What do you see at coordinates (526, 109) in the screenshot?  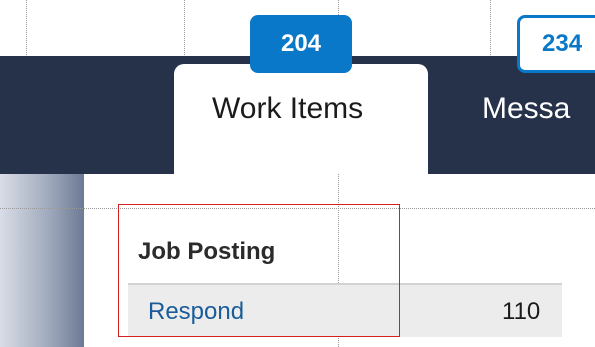 I see `tab-messages-label: Messa` at bounding box center [526, 109].